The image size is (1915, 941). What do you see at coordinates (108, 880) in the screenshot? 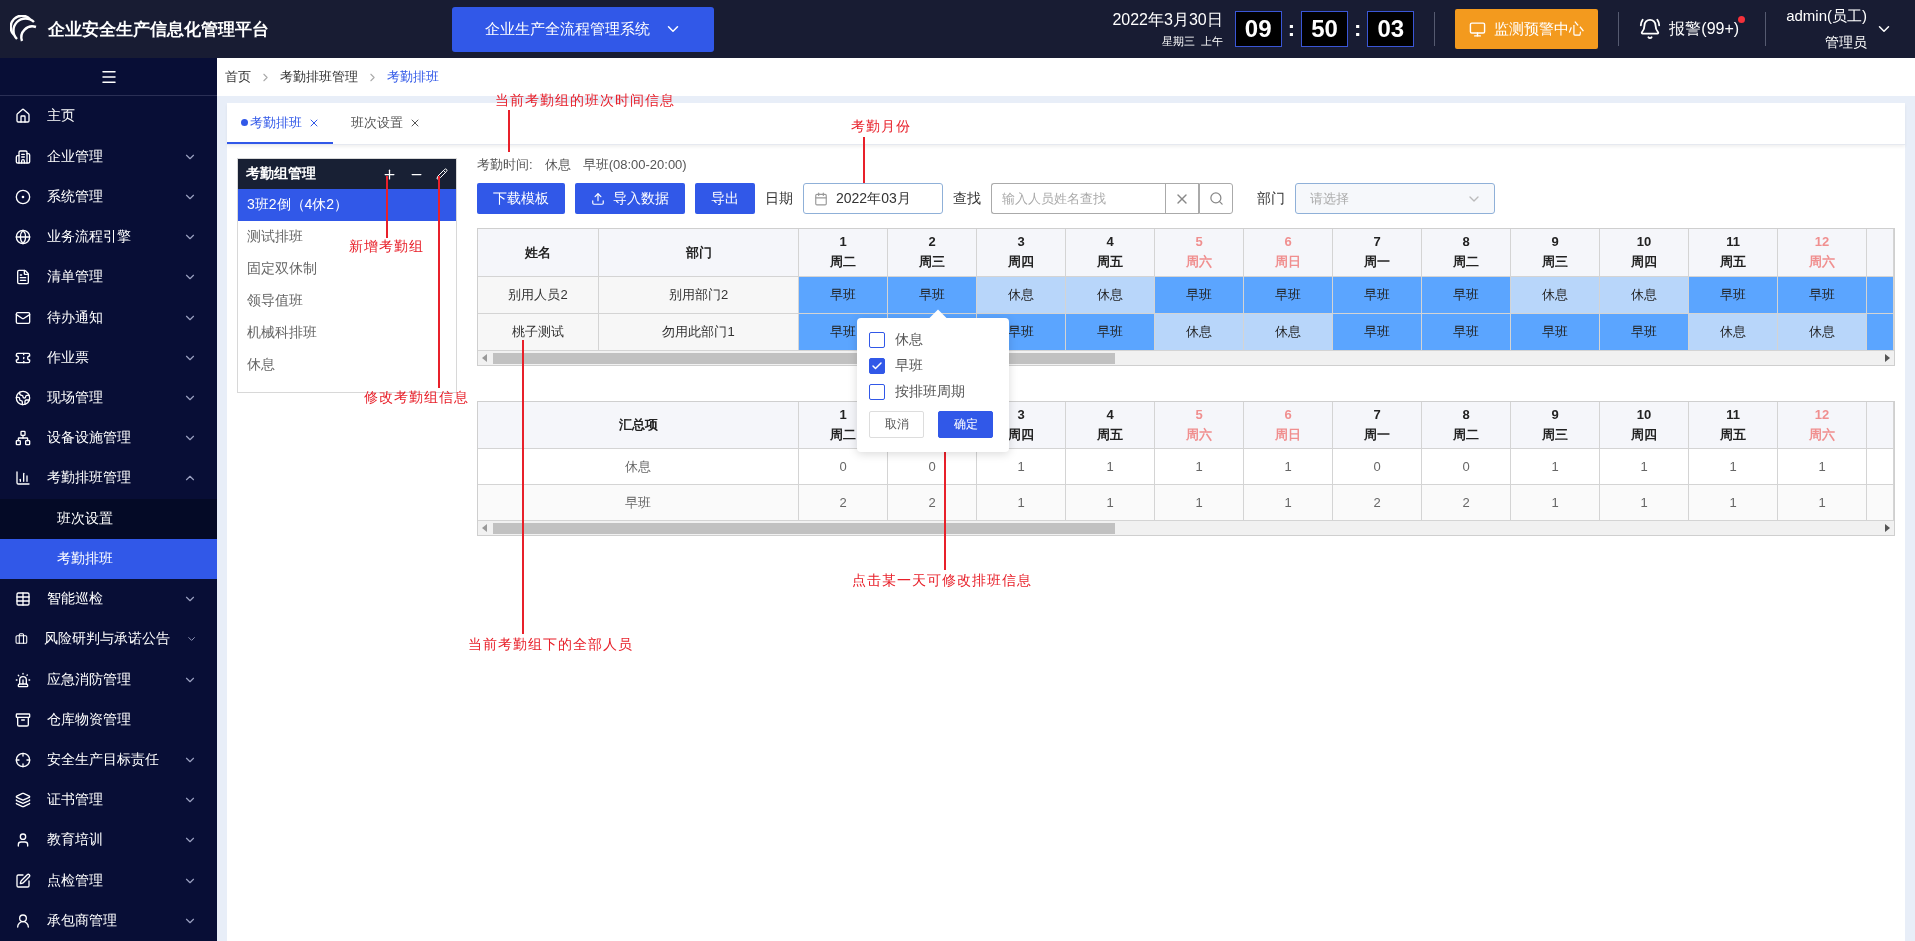
I see `sidebar-item: 点检管理` at bounding box center [108, 880].